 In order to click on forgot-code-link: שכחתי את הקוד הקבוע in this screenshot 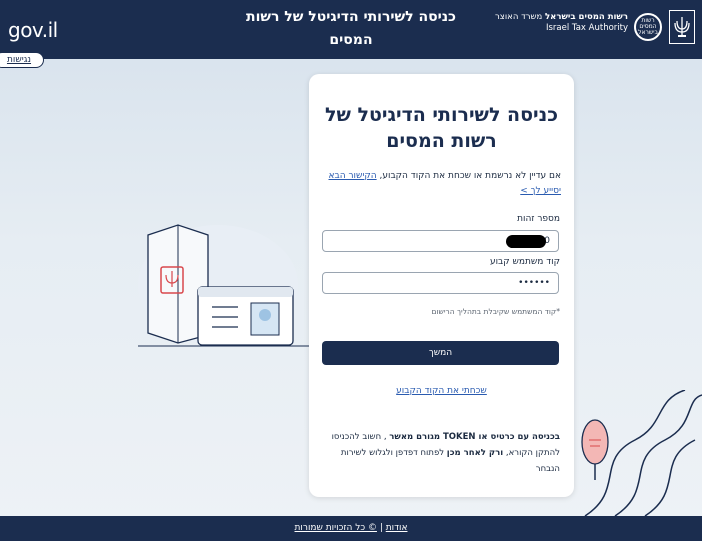, I will do `click(441, 391)`.